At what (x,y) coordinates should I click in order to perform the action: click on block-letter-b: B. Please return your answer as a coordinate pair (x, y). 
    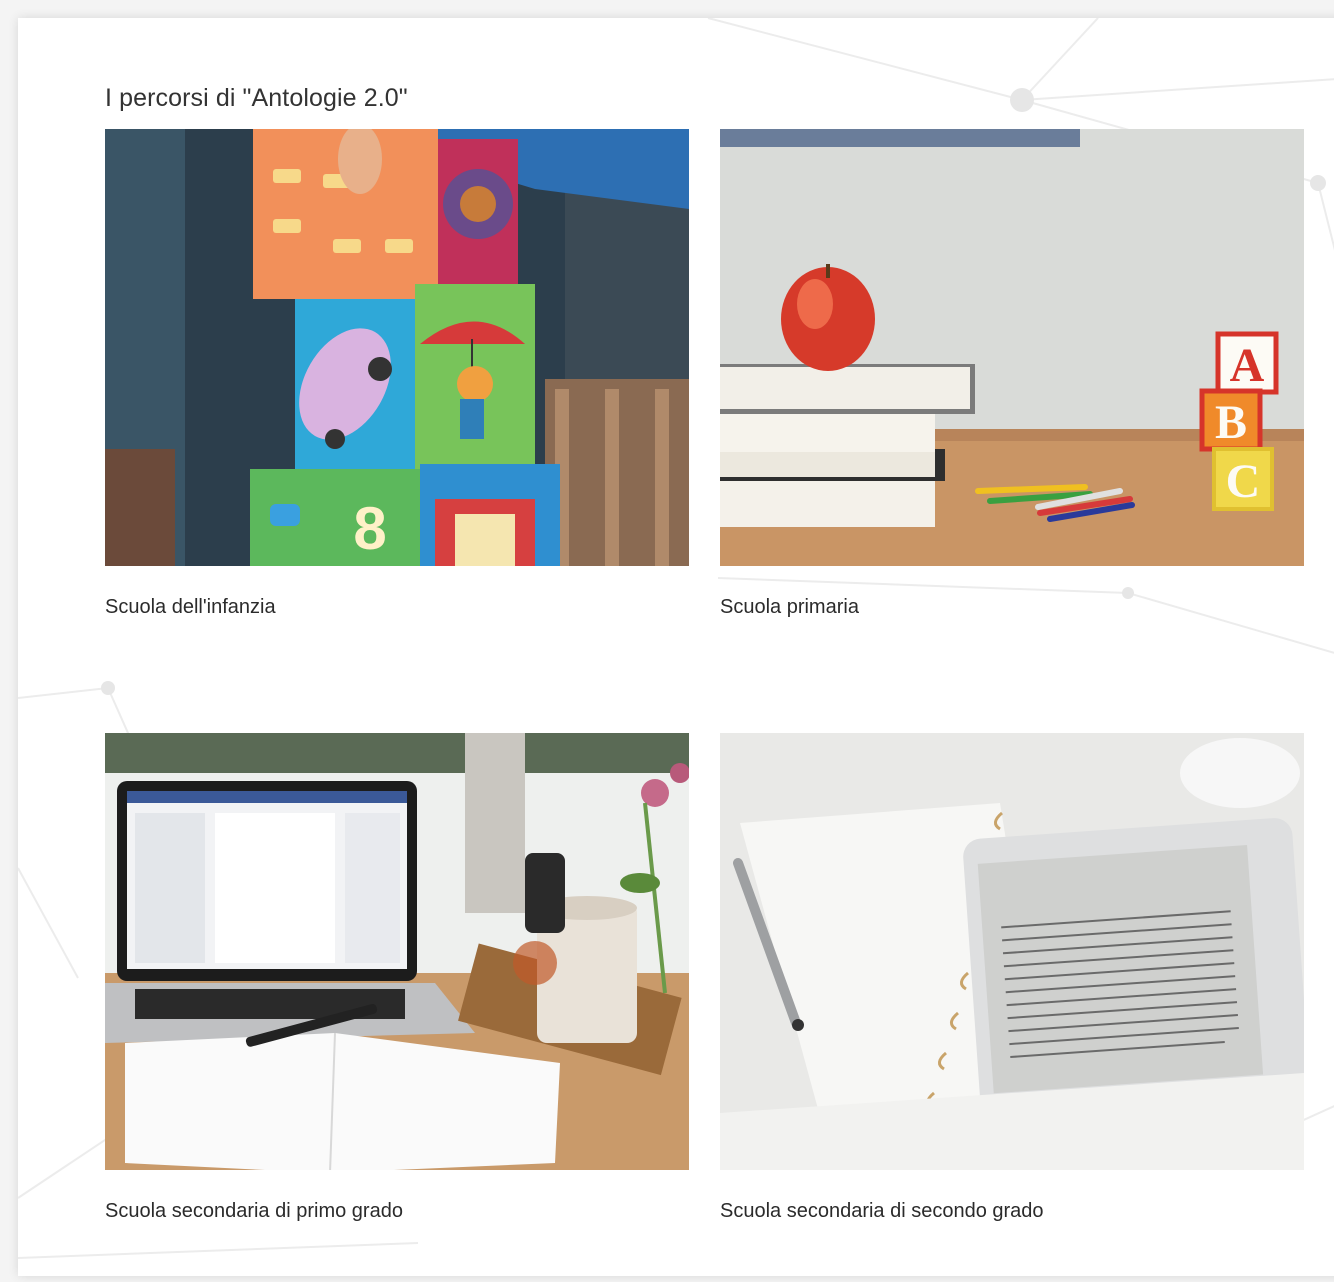
    Looking at the image, I should click on (1231, 422).